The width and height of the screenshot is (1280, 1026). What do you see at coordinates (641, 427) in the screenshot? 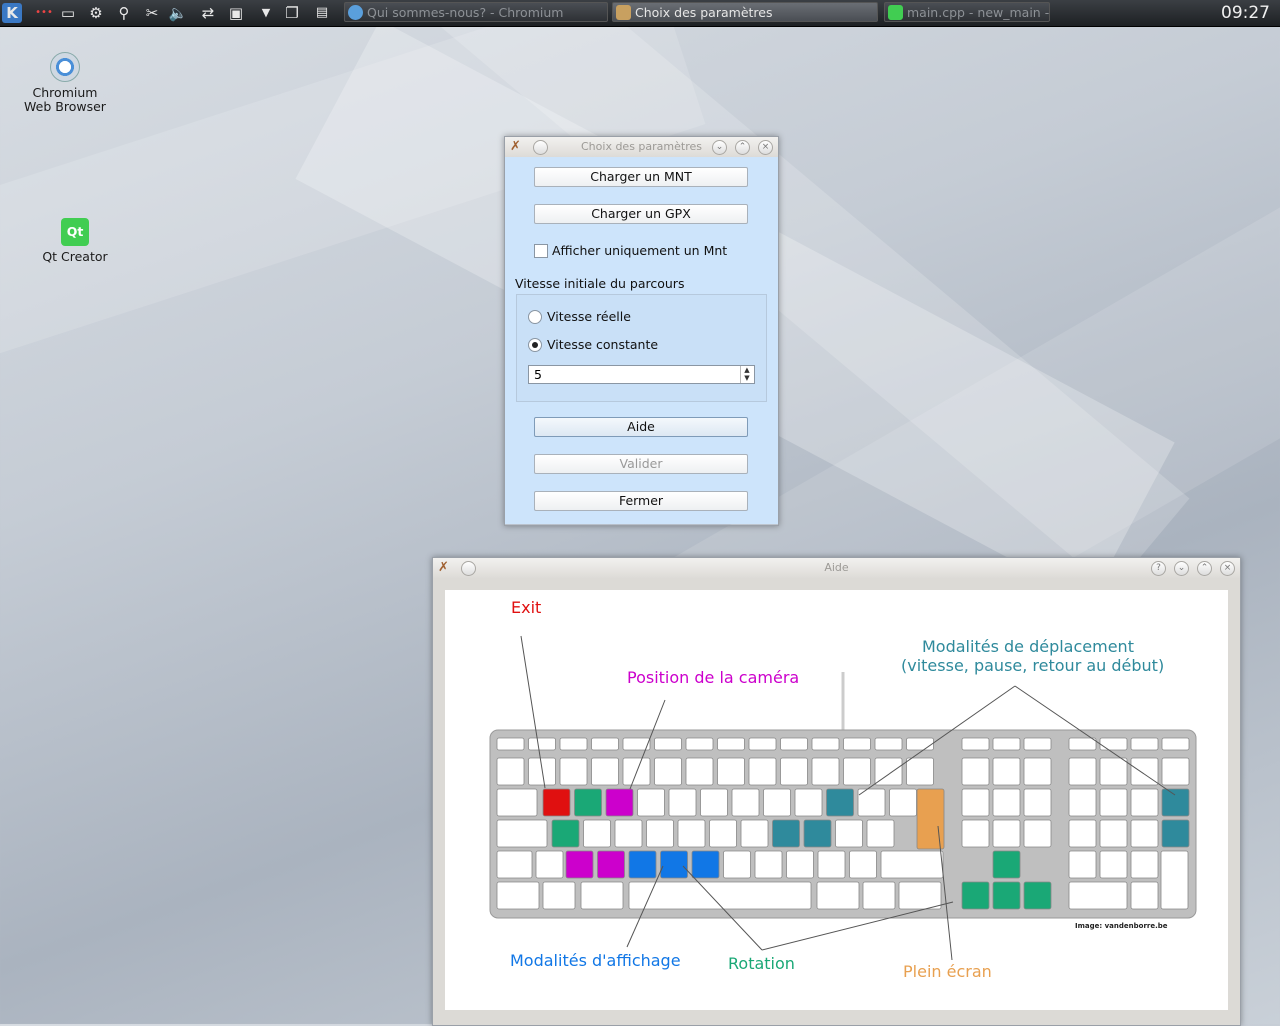
I see `help-button: Aide` at bounding box center [641, 427].